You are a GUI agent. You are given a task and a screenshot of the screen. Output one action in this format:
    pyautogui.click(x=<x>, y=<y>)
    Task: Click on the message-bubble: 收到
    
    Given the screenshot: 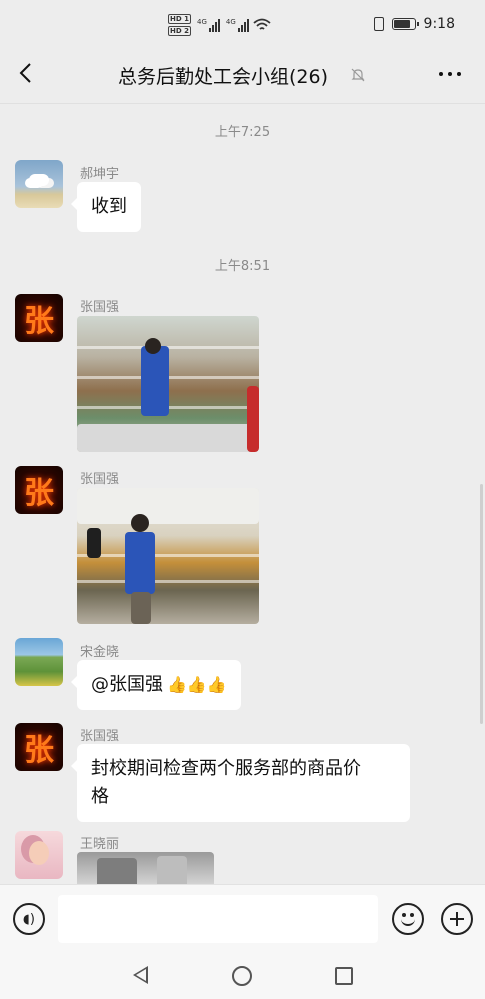 What is the action you would take?
    pyautogui.click(x=106, y=207)
    